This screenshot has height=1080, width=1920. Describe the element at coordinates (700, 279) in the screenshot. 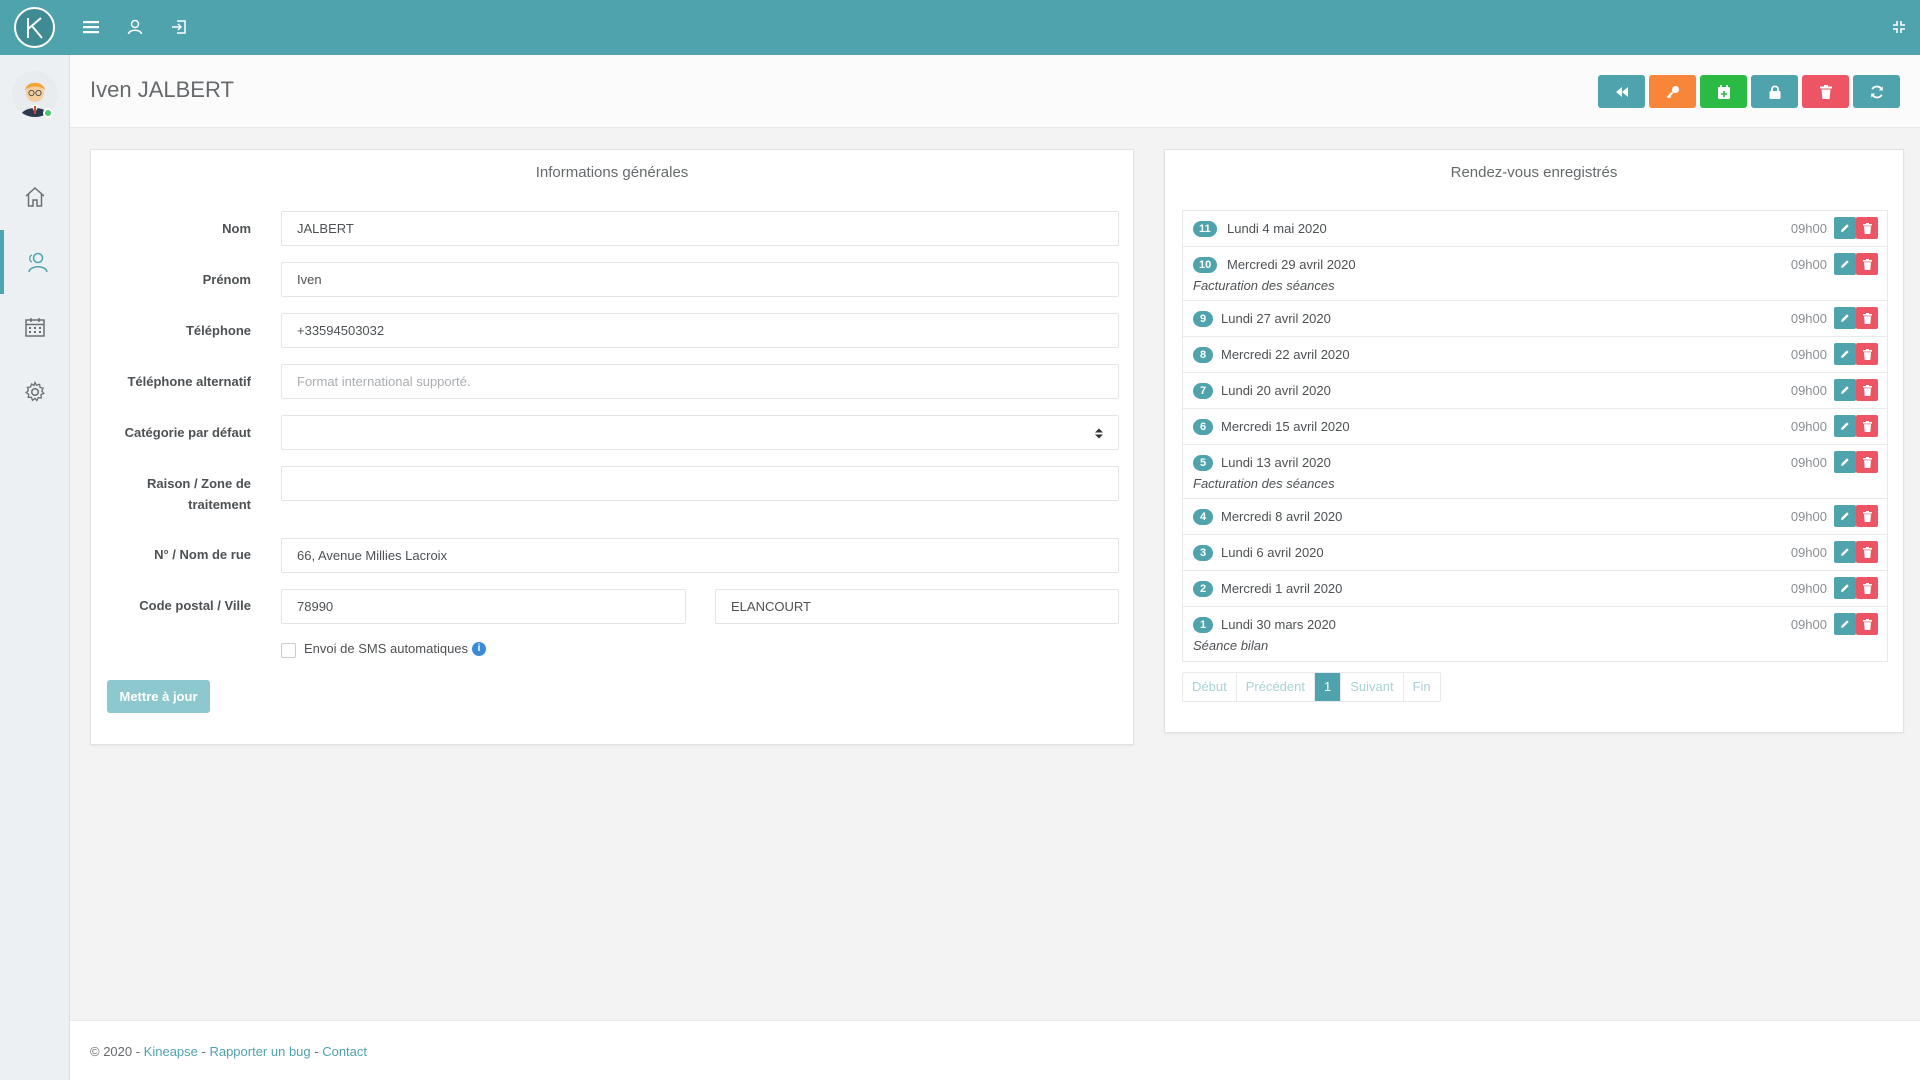

I see `prenom-input: Iven` at that location.